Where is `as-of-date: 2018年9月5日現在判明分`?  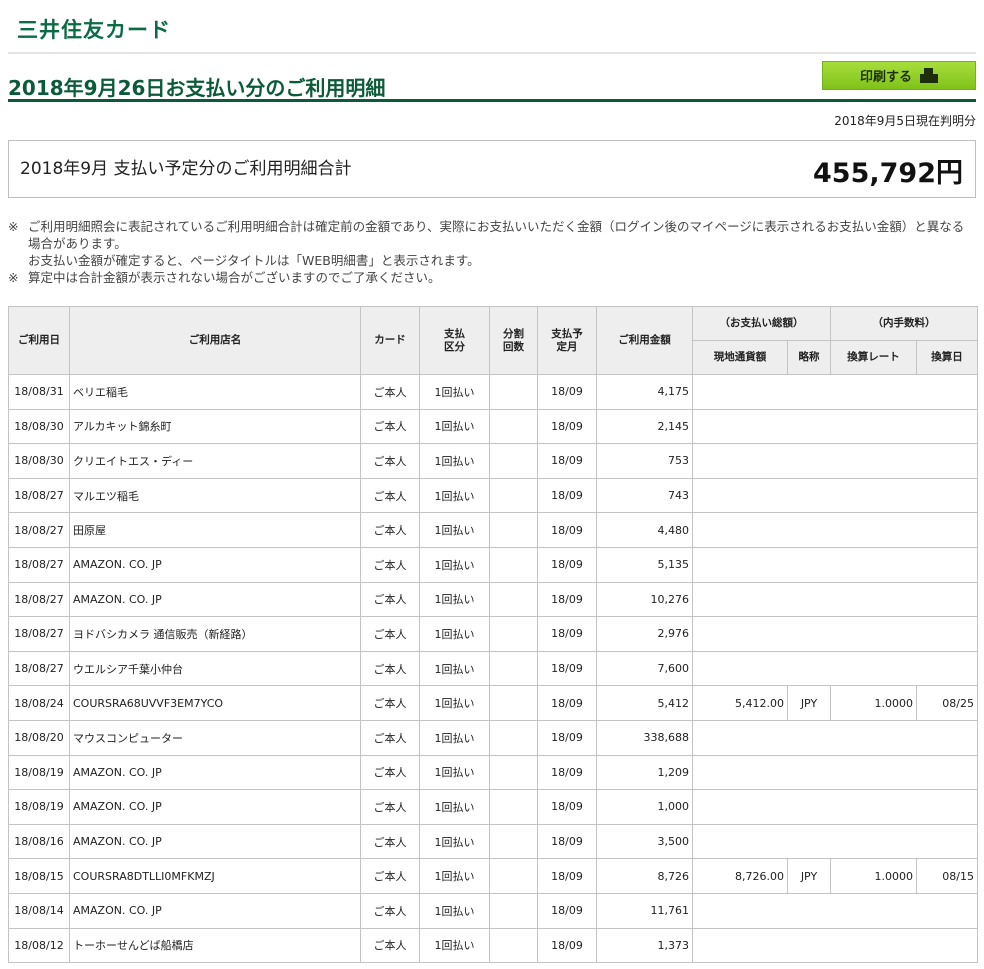
as-of-date: 2018年9月5日現在判明分 is located at coordinates (905, 121).